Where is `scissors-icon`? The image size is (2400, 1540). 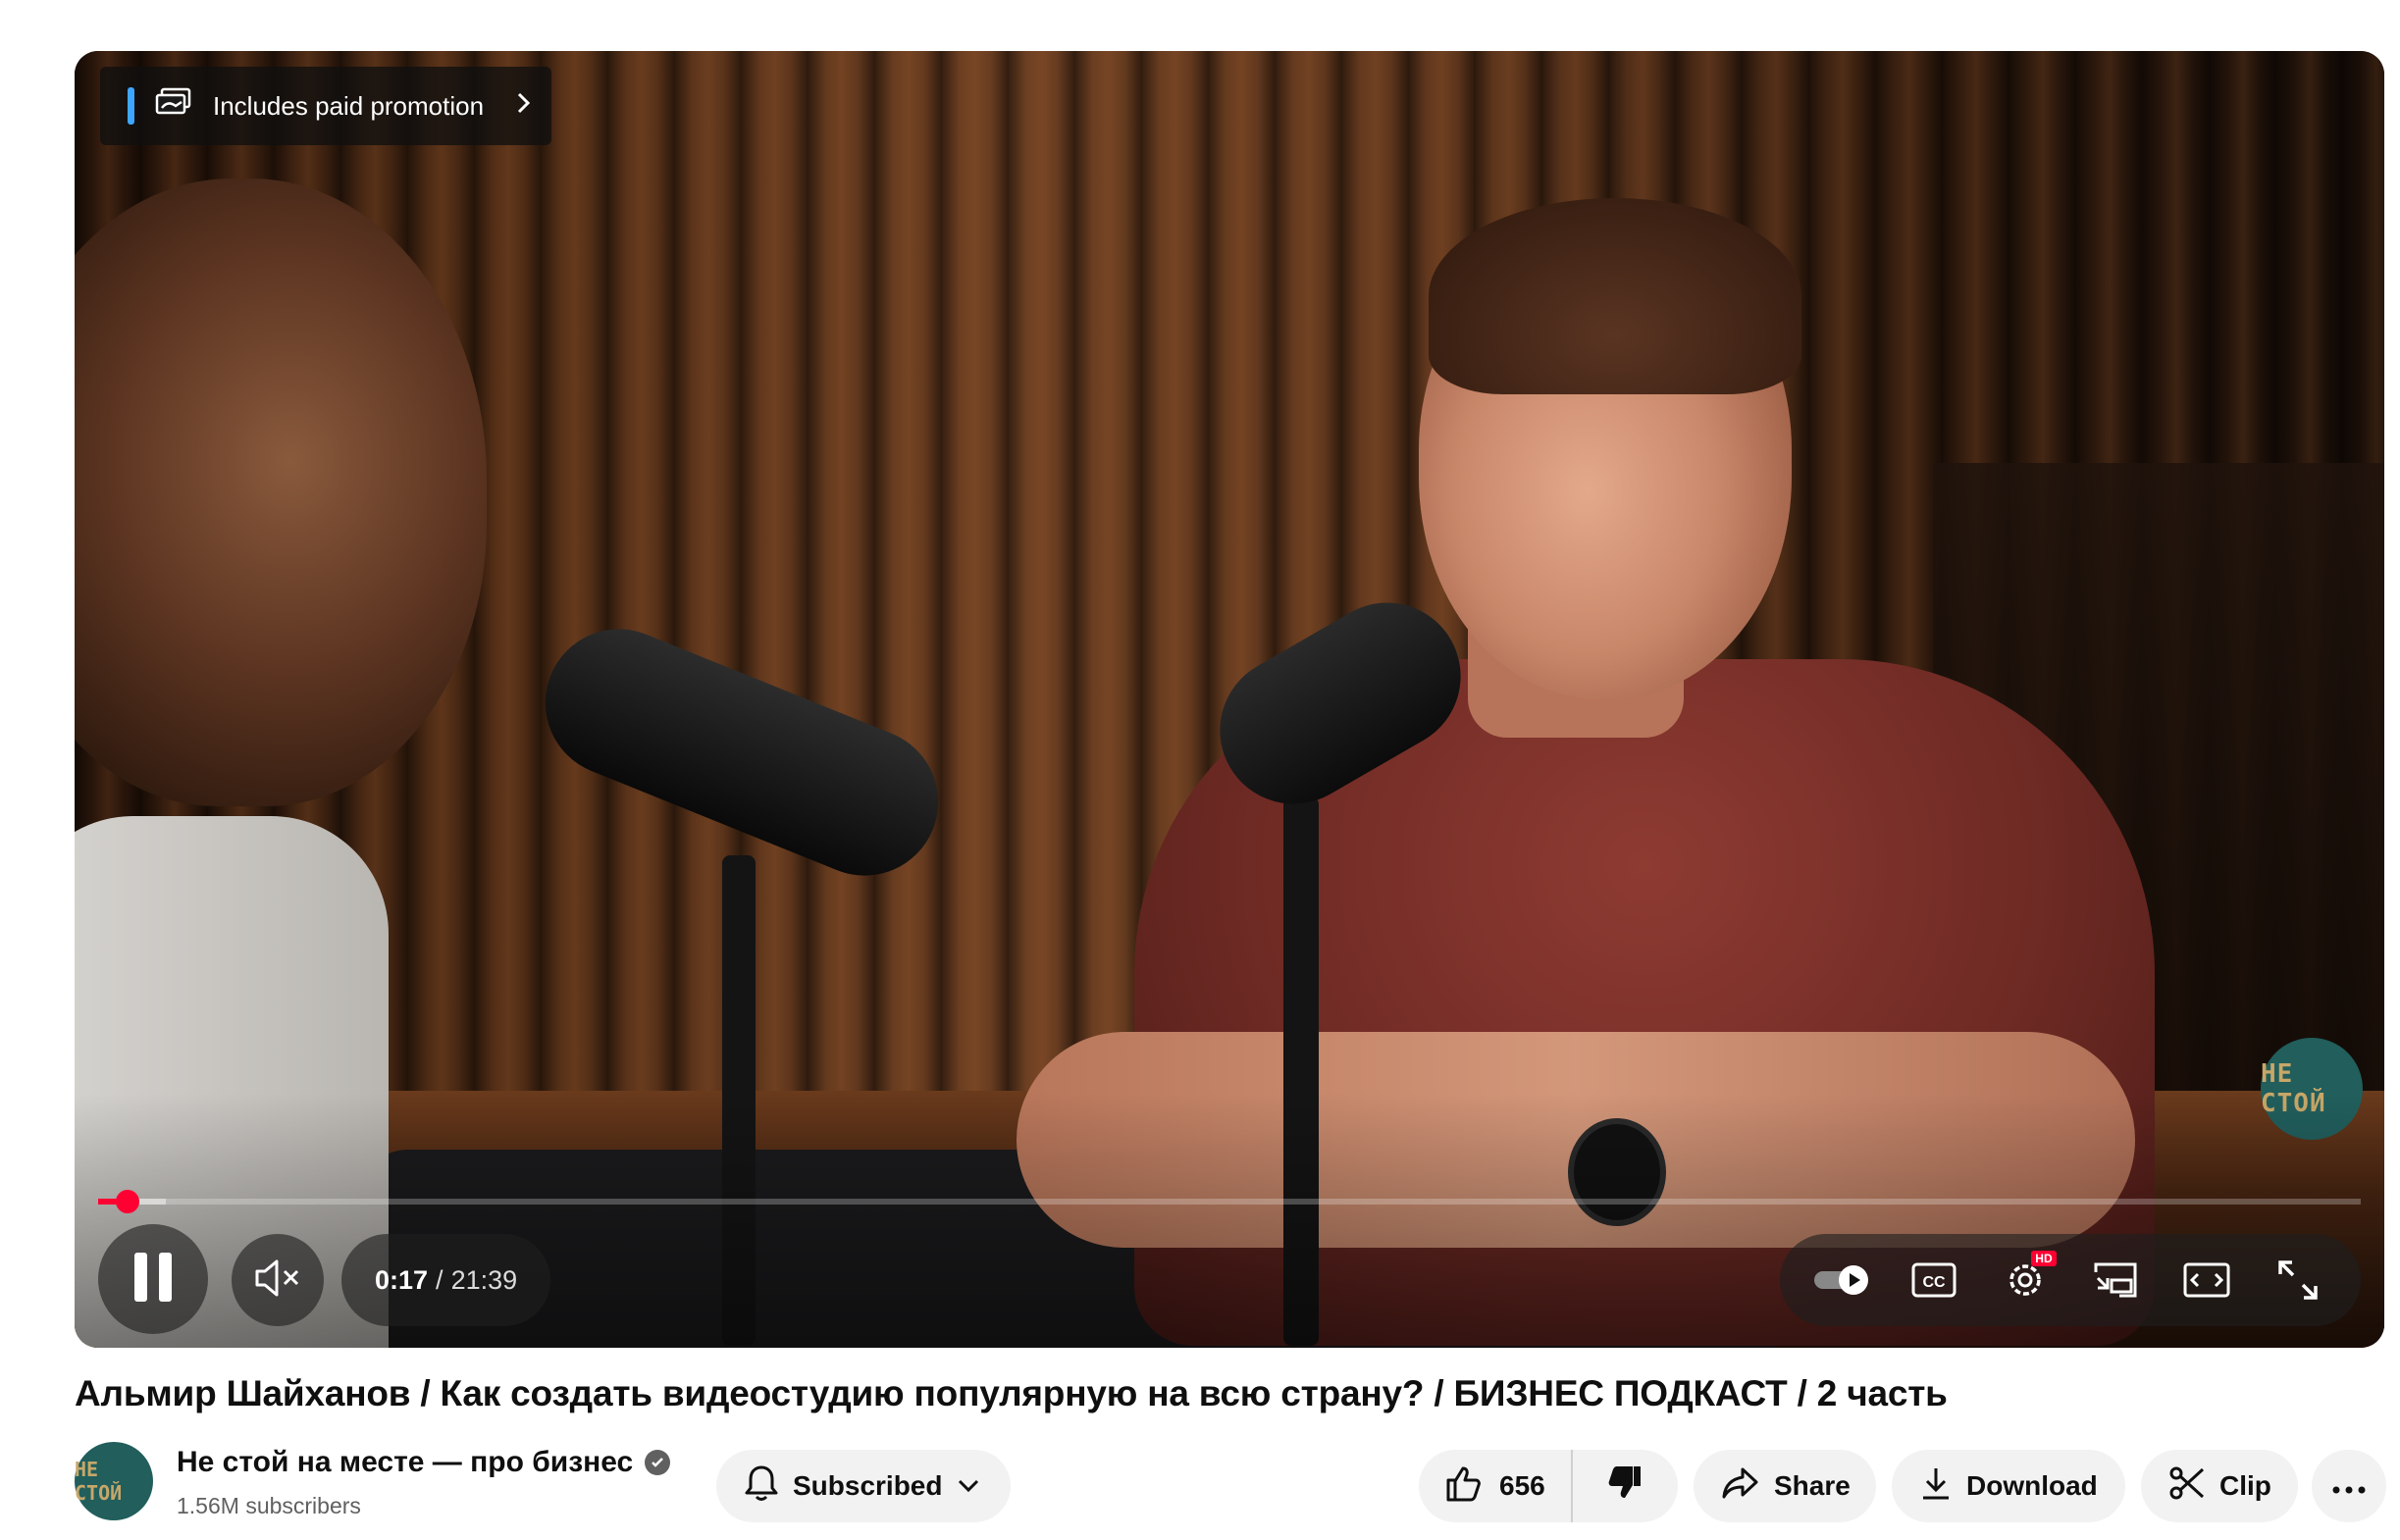 scissors-icon is located at coordinates (2187, 1486).